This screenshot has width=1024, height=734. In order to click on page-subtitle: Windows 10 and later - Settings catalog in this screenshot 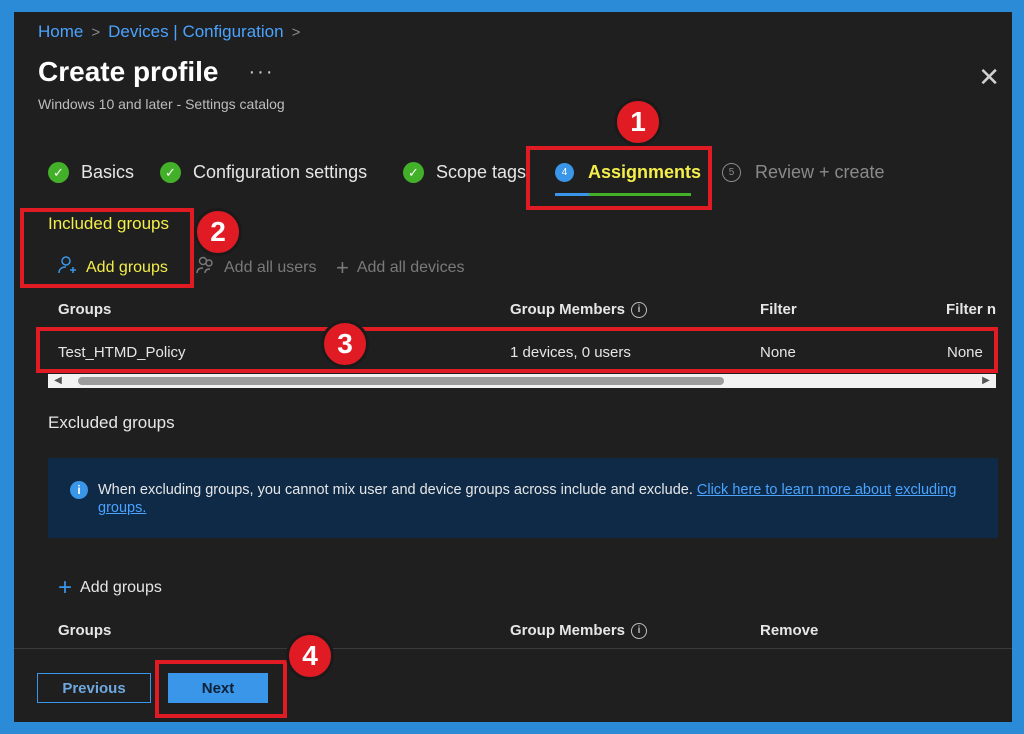, I will do `click(161, 104)`.